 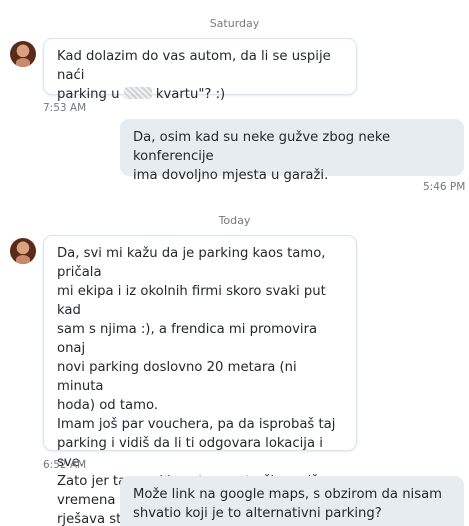 What do you see at coordinates (444, 187) in the screenshot?
I see `message-timestamp: 5:46 PM` at bounding box center [444, 187].